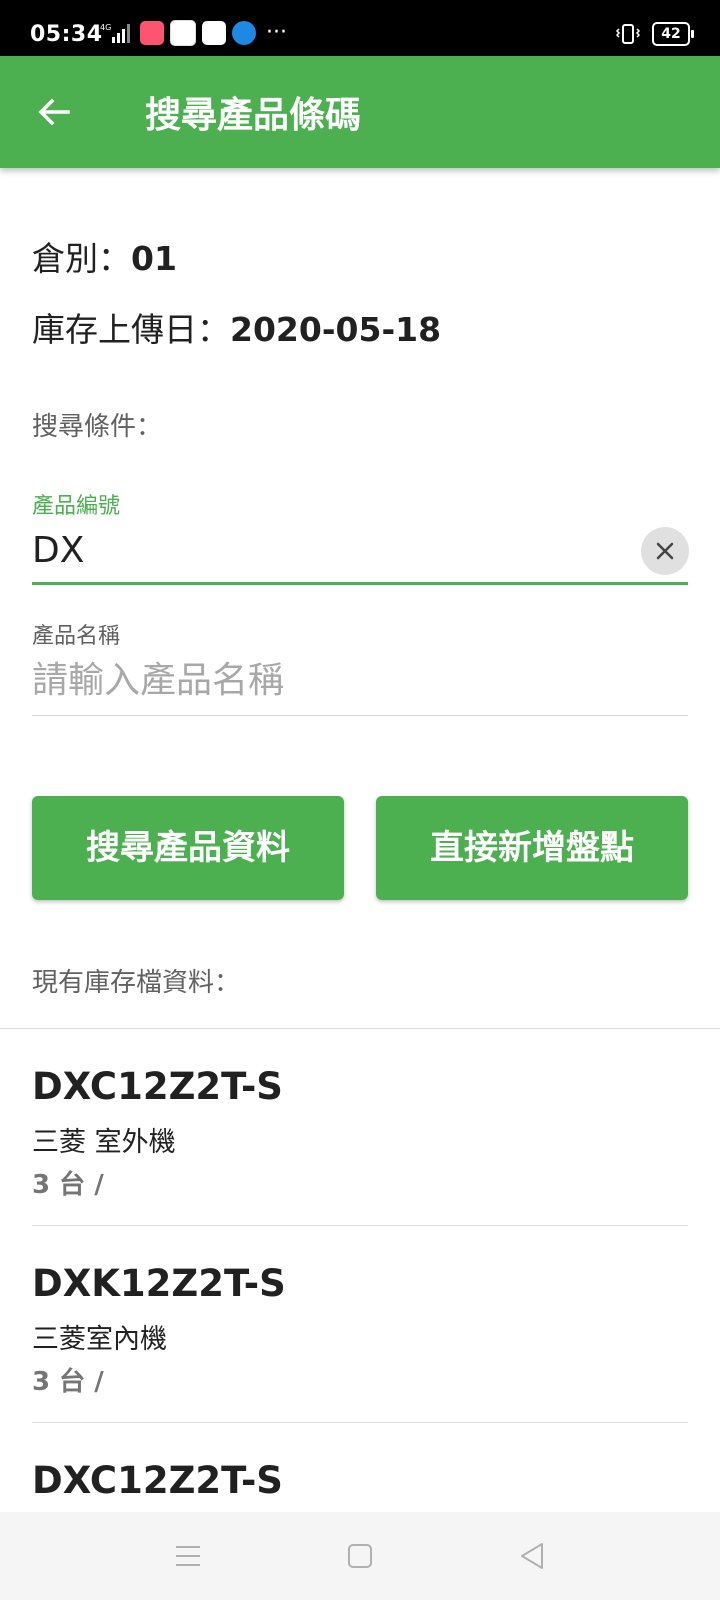 The image size is (720, 1620). I want to click on back-arrow-icon, so click(54, 112).